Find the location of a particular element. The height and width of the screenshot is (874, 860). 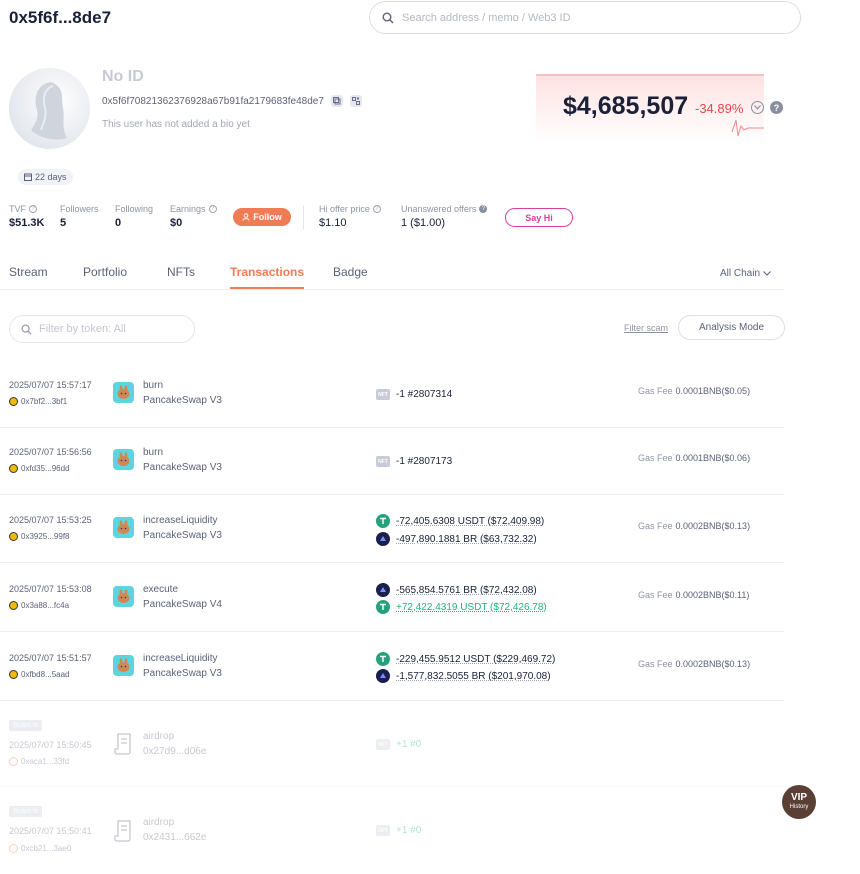

tx-method: airdrop is located at coordinates (159, 736).